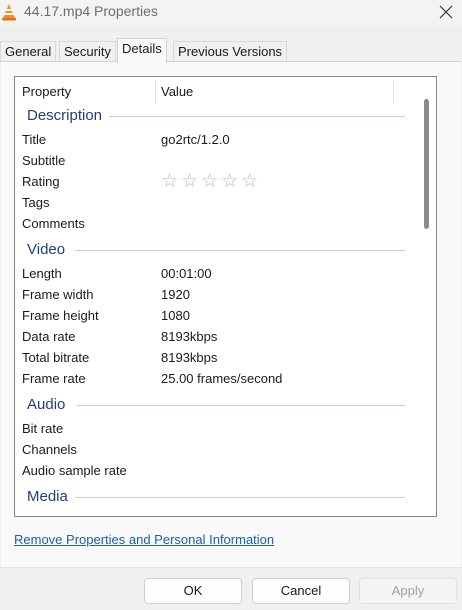 The image size is (462, 610). I want to click on group-header-audio: Audio, so click(49, 404).